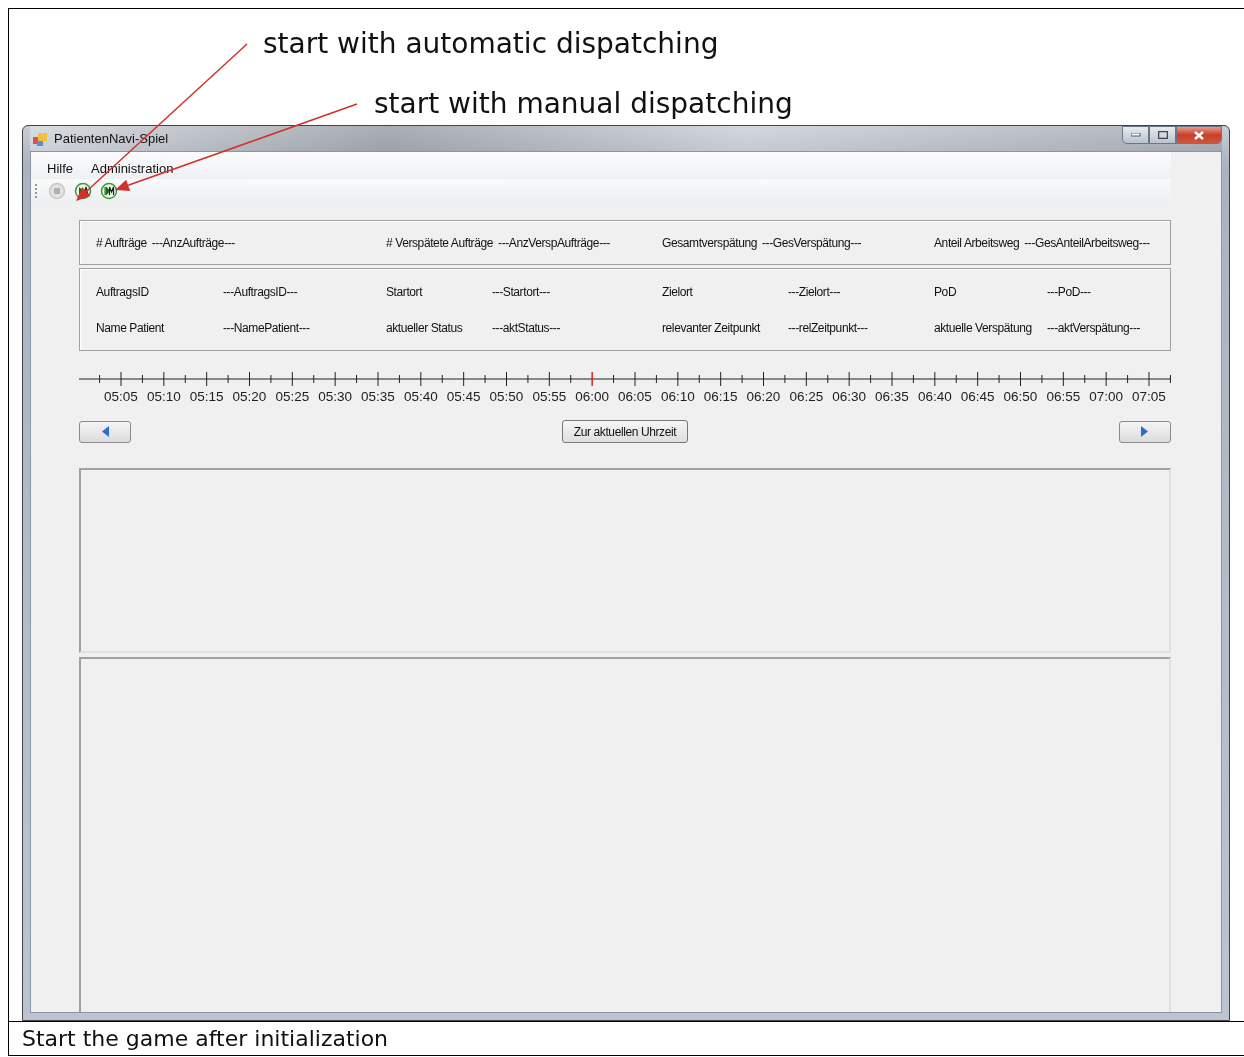 The width and height of the screenshot is (1244, 1057). I want to click on time-label: 07:00, so click(1106, 396).